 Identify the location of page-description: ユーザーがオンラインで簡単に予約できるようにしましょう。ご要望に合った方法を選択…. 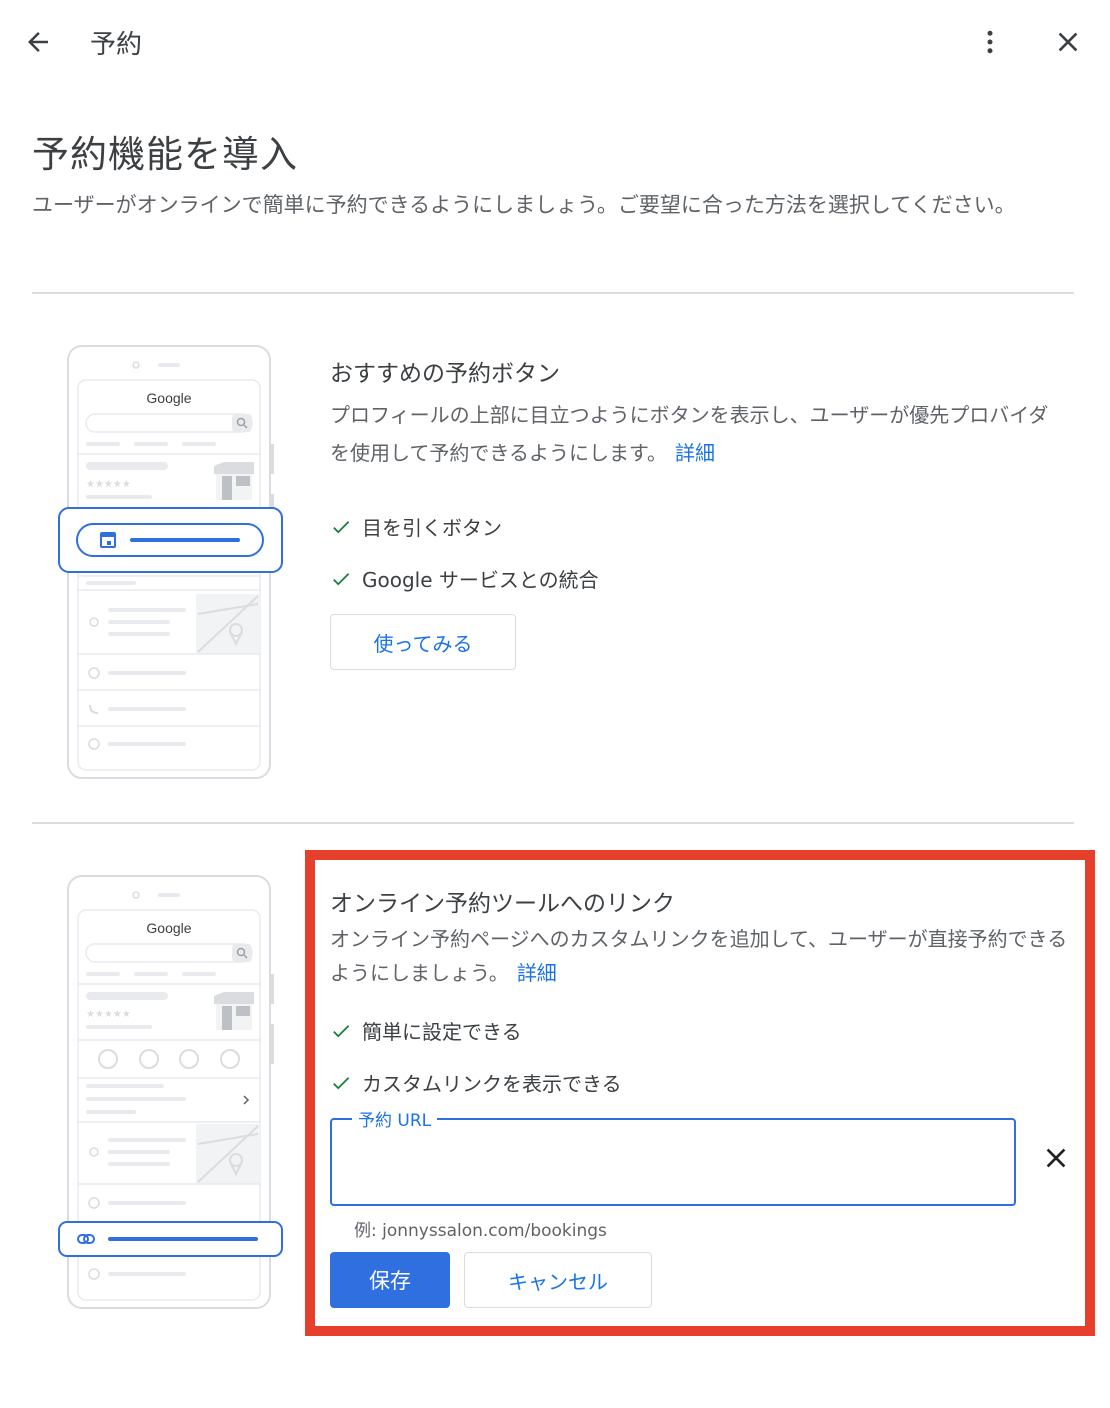
(524, 205).